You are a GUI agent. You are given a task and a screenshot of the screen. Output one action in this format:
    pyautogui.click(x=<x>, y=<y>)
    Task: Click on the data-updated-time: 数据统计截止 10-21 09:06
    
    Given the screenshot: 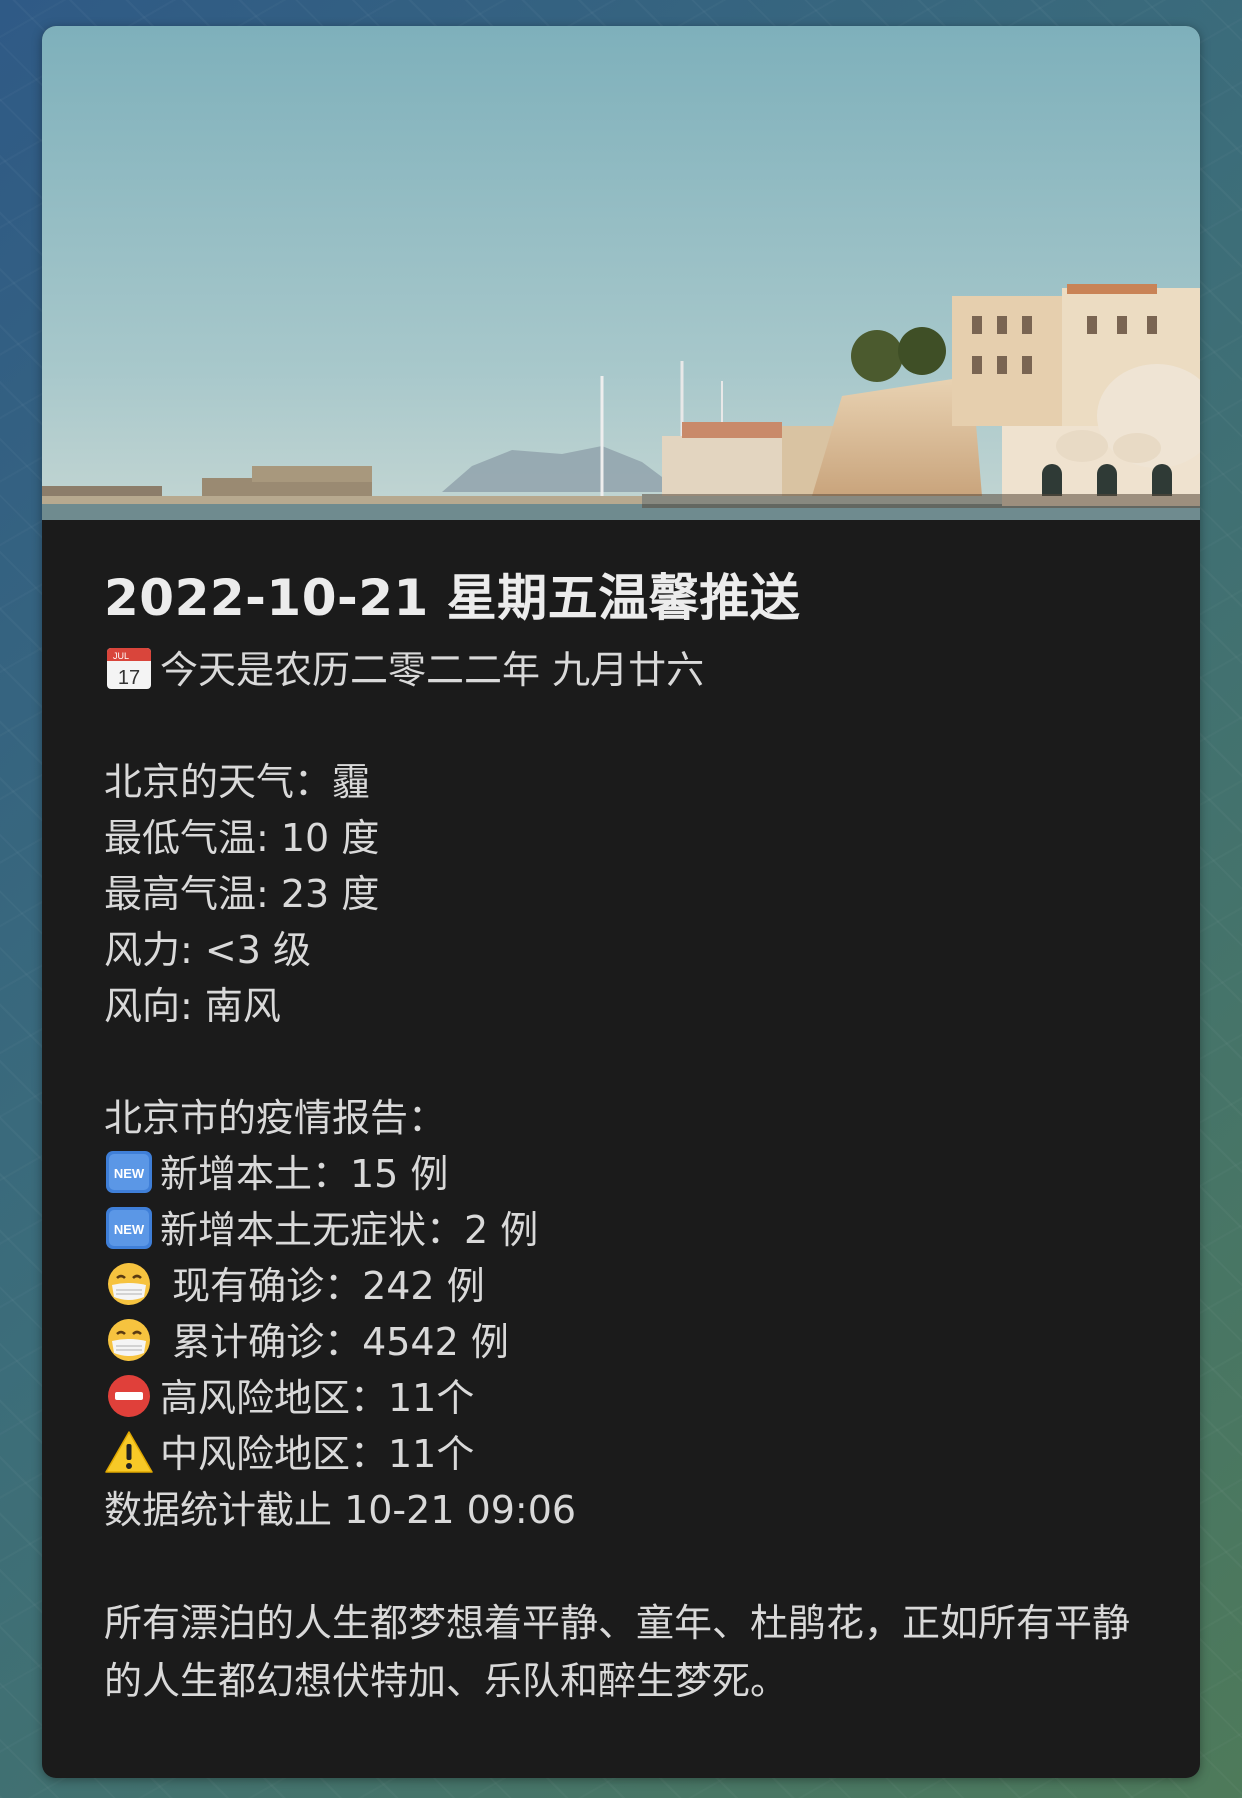 What is the action you would take?
    pyautogui.click(x=340, y=1510)
    